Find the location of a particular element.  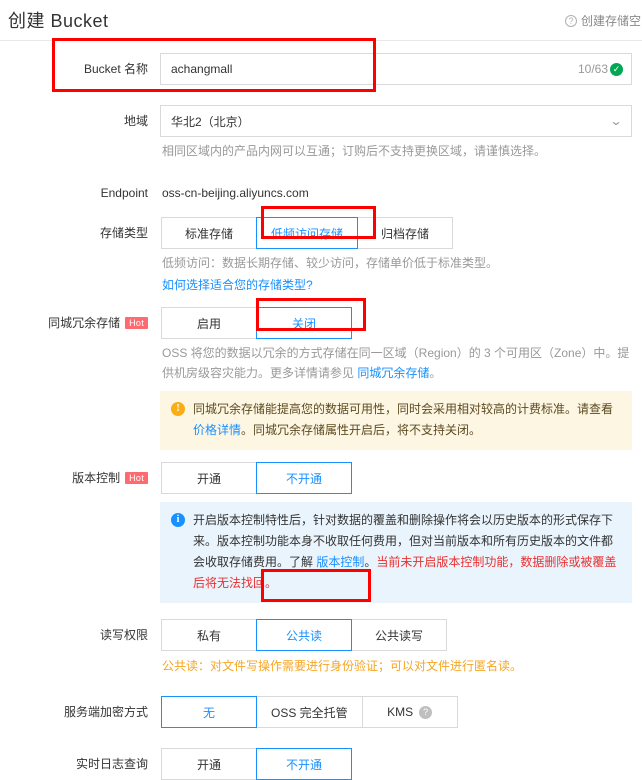

warning-icon: ! is located at coordinates (178, 409).